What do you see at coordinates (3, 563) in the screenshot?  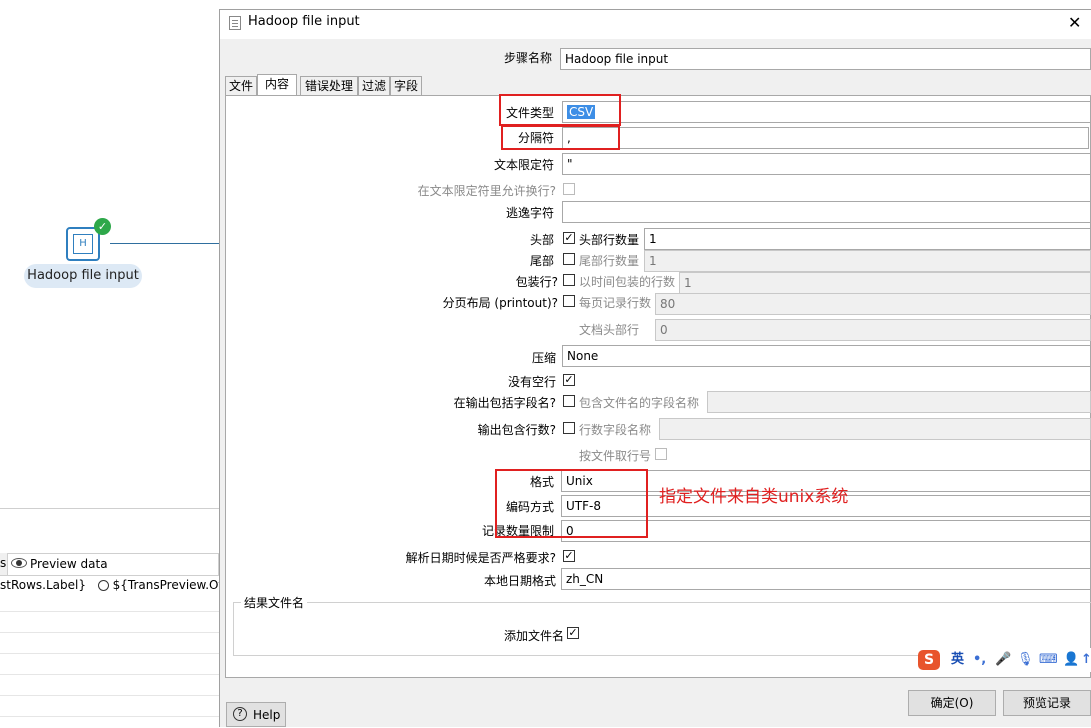 I see `tab-fragment: s` at bounding box center [3, 563].